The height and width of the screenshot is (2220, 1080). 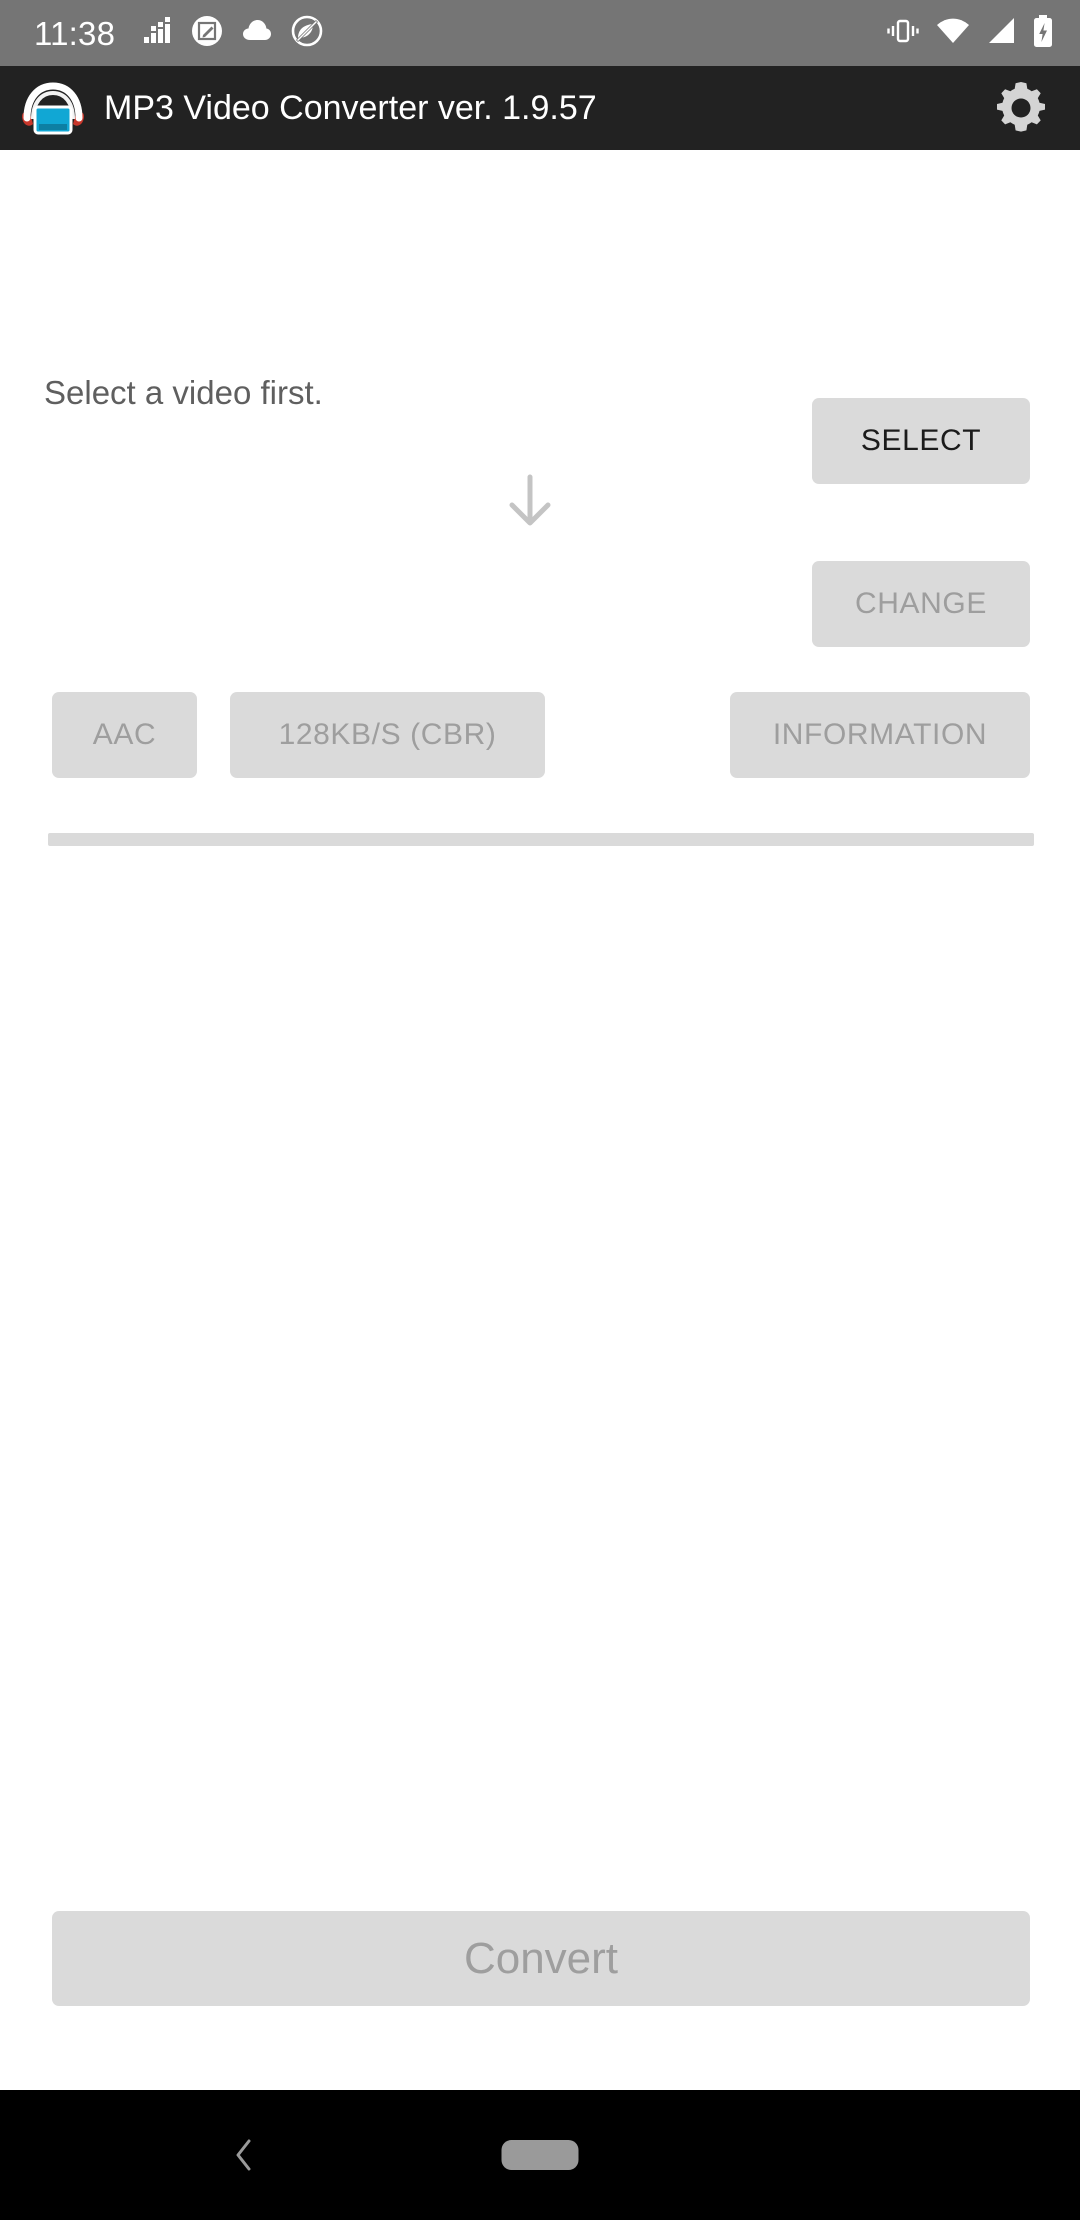 What do you see at coordinates (350, 107) in the screenshot?
I see `app-title: MP3 Video Converter ver. 1.9.57` at bounding box center [350, 107].